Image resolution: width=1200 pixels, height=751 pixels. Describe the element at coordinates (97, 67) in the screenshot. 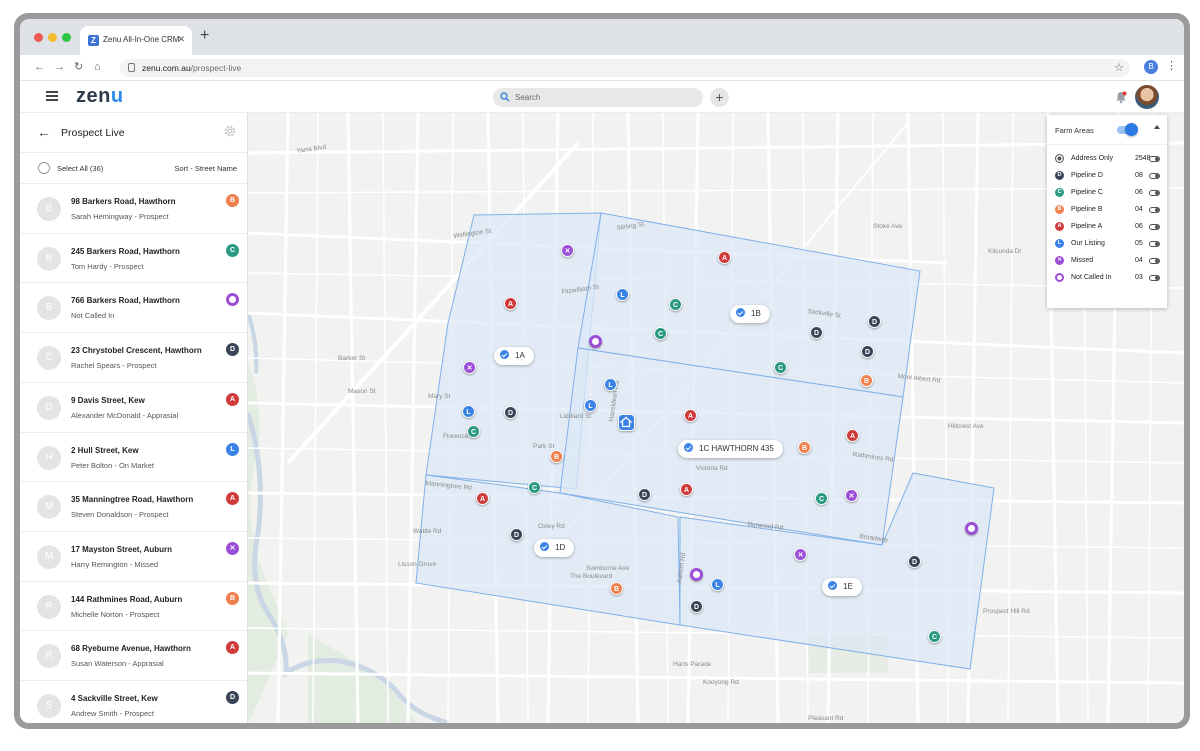

I see `home-icon: ⌂` at that location.